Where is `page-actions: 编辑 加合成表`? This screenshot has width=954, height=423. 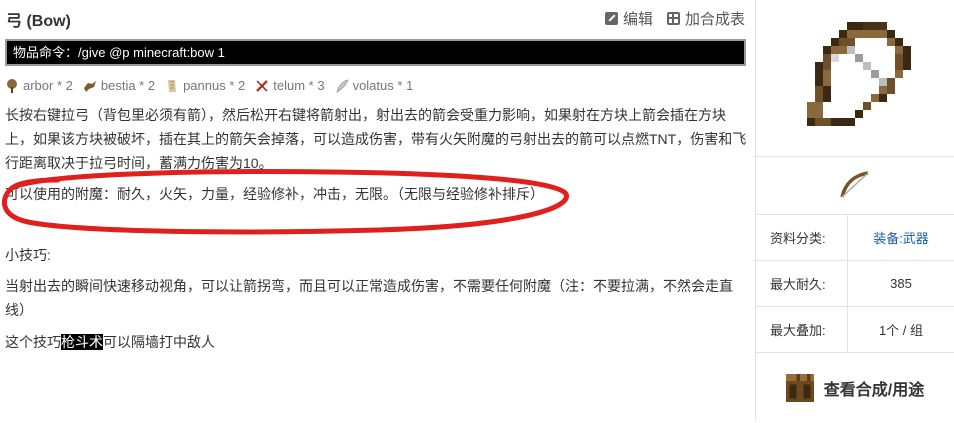 page-actions: 编辑 加合成表 is located at coordinates (674, 18).